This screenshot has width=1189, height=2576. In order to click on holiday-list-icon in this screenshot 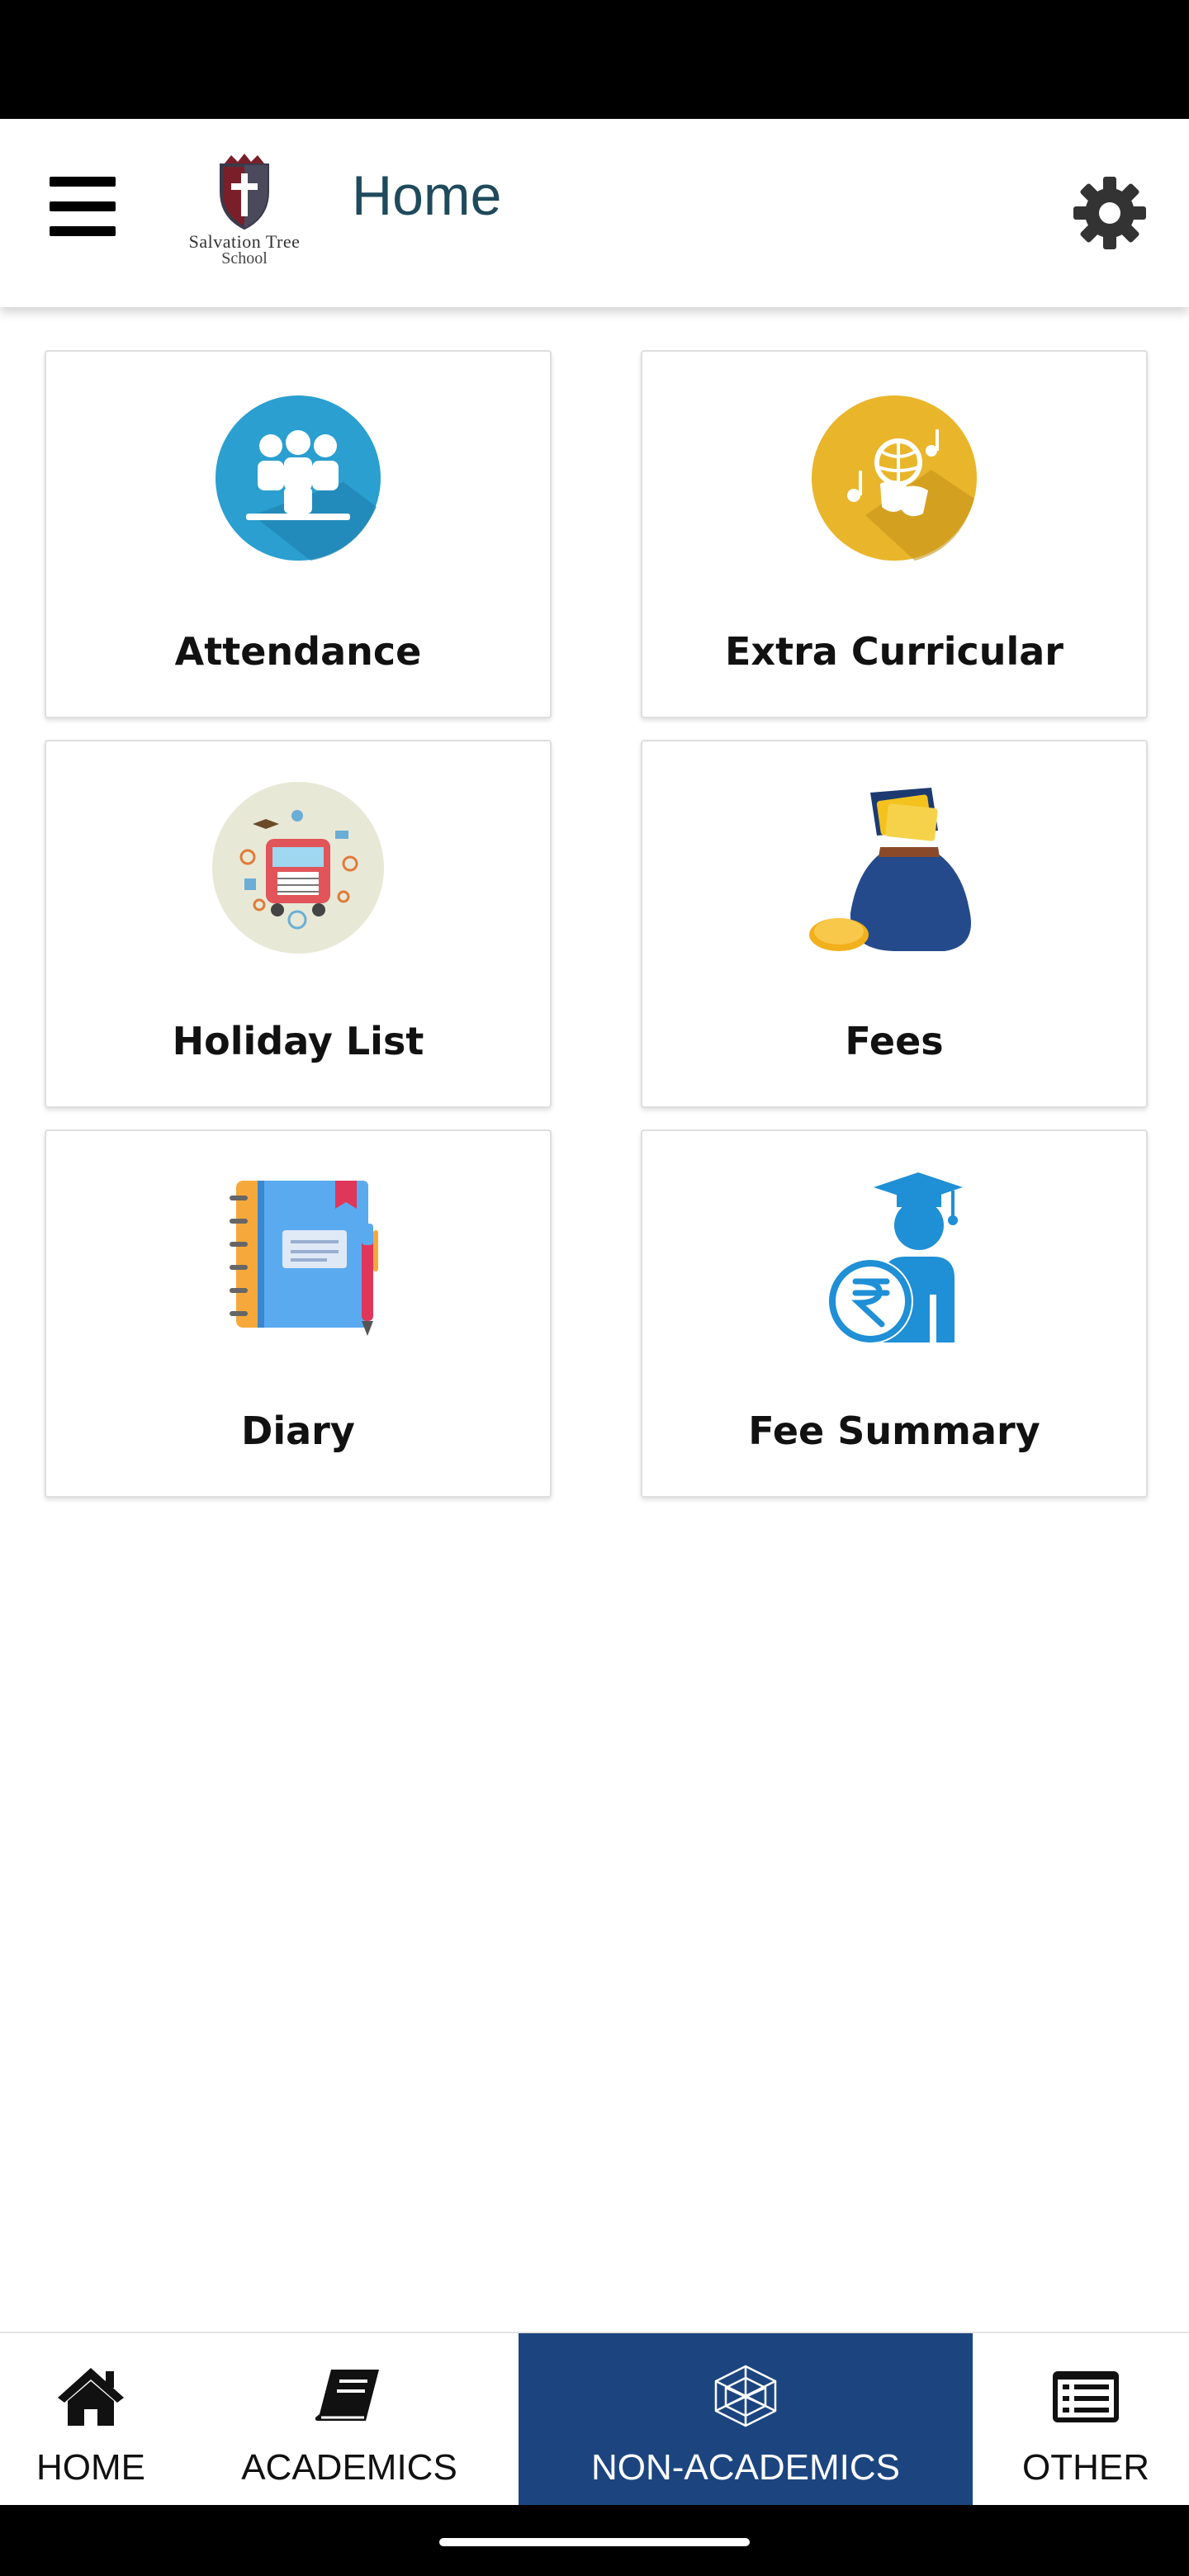, I will do `click(298, 867)`.